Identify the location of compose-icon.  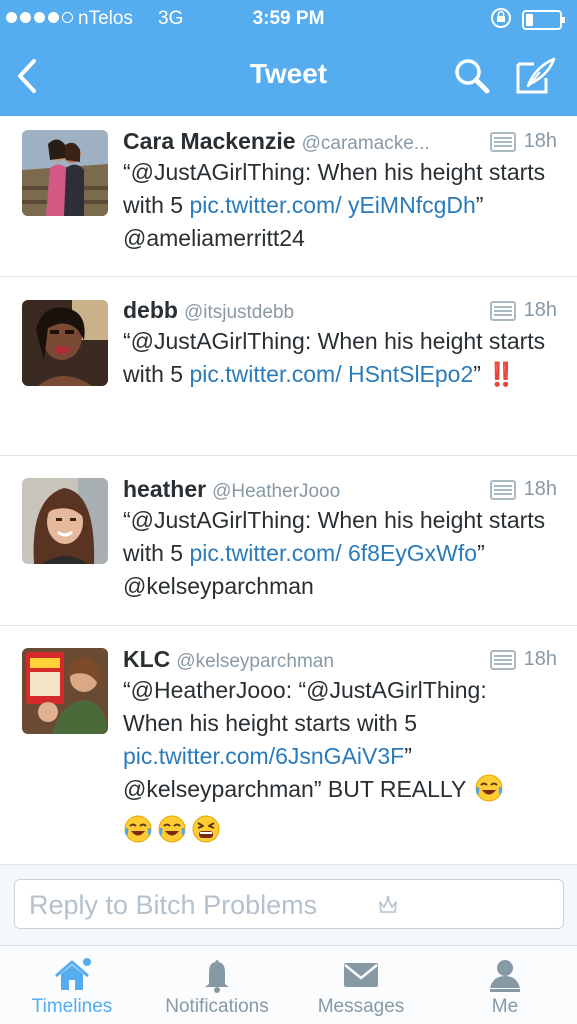
(536, 76).